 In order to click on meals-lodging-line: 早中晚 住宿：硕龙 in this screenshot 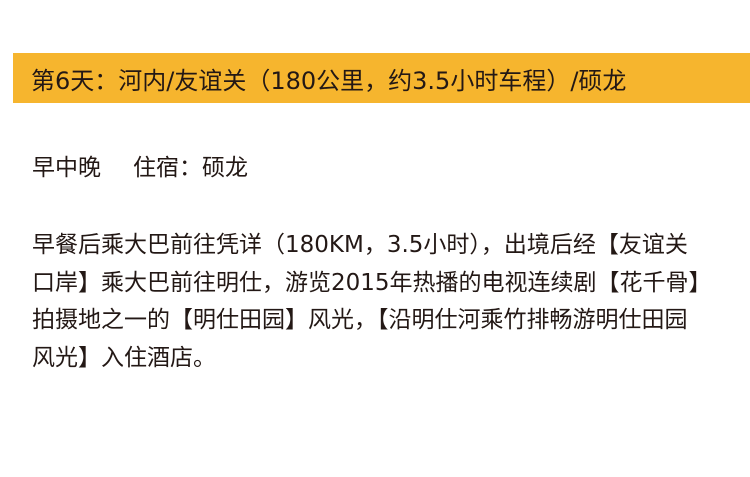, I will do `click(140, 165)`.